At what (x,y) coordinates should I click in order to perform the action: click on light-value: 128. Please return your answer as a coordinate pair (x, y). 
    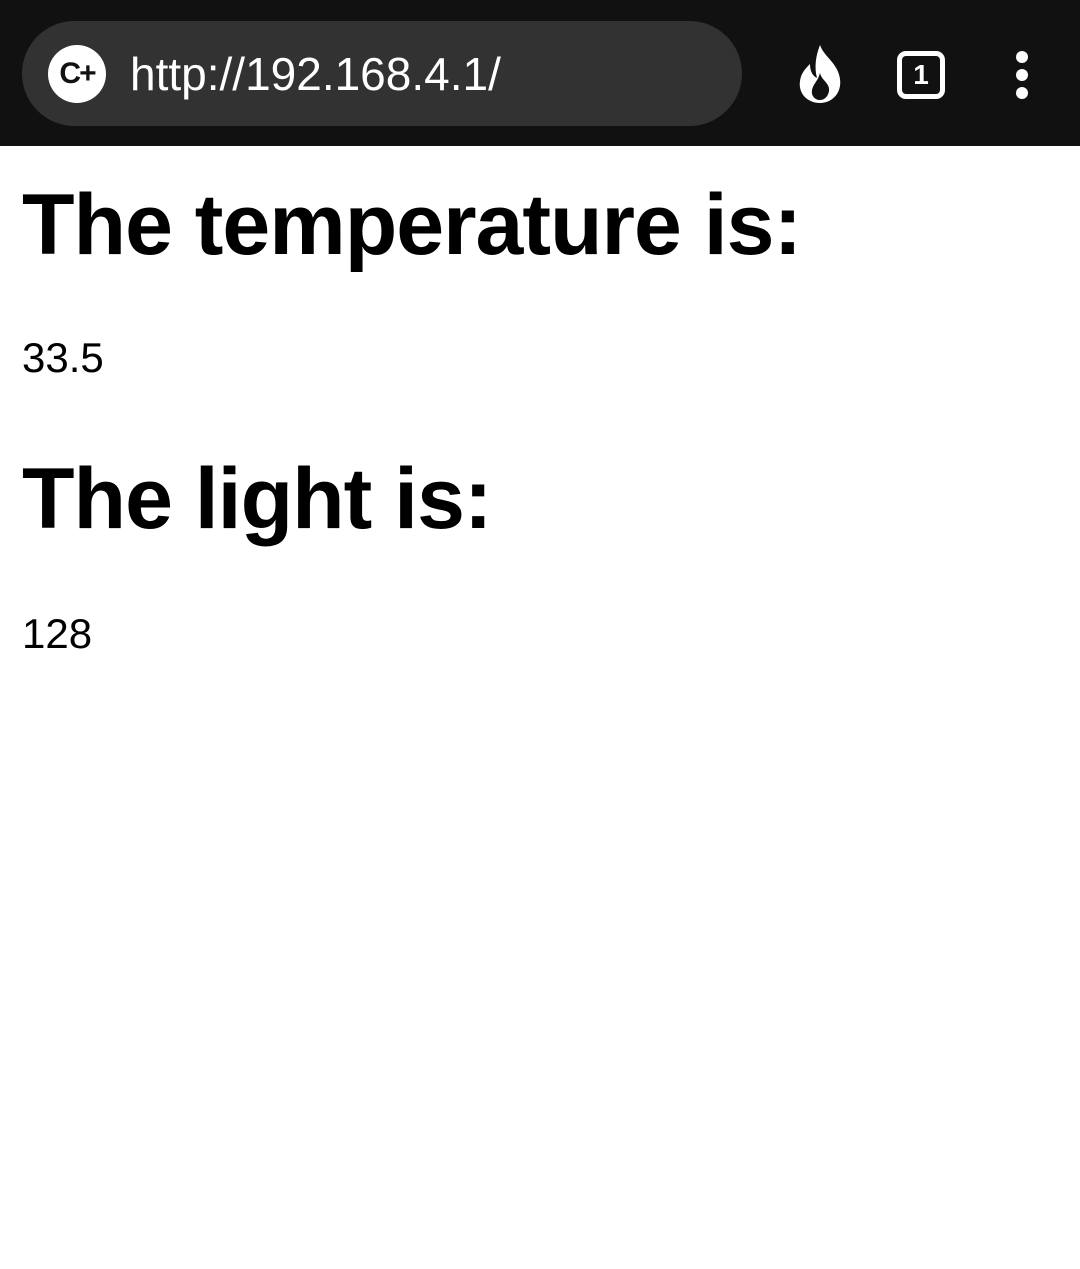
    Looking at the image, I should click on (57, 633).